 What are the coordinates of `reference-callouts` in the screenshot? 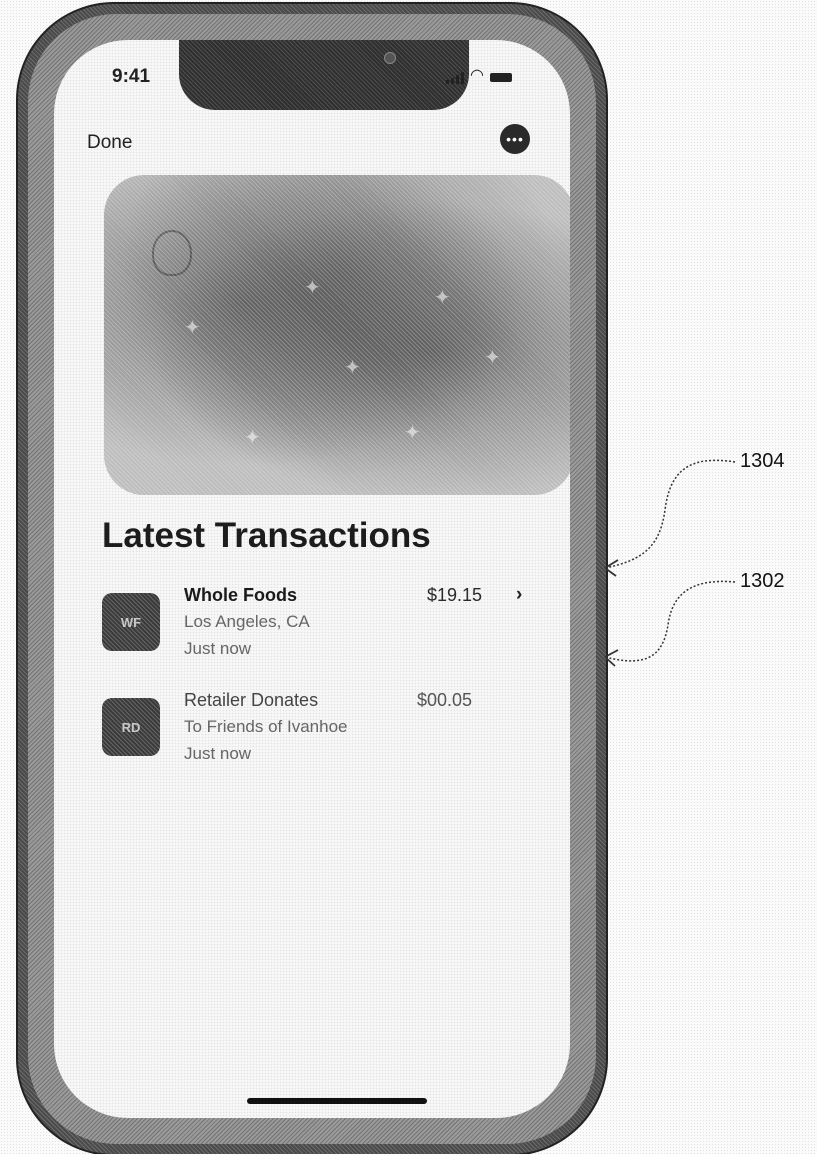 It's located at (670, 563).